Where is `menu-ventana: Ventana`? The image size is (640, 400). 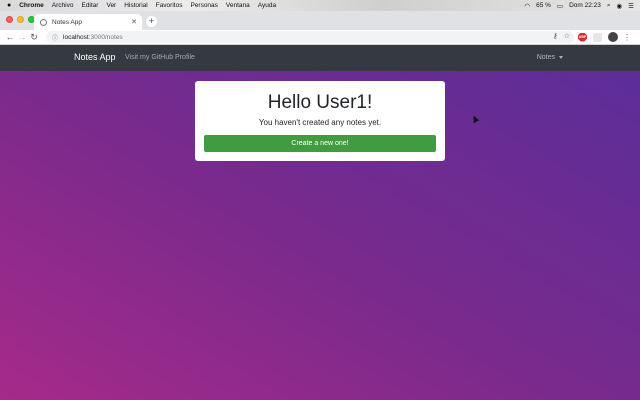
menu-ventana: Ventana is located at coordinates (238, 5).